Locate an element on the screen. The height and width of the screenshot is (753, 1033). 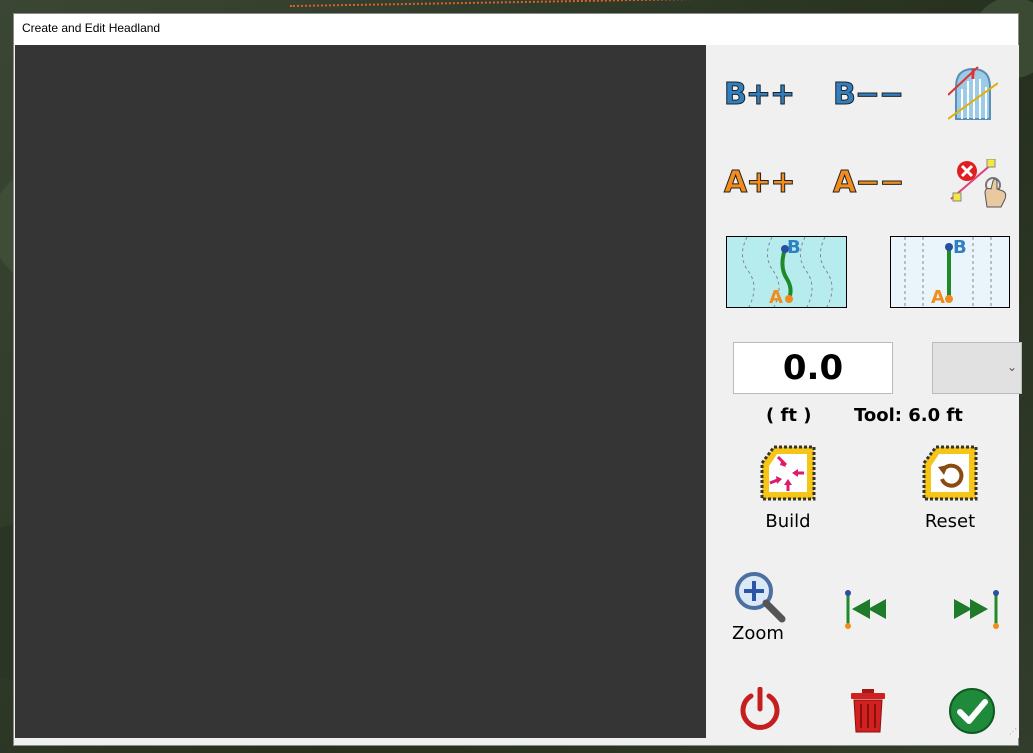
headland-hatch-button is located at coordinates (973, 93).